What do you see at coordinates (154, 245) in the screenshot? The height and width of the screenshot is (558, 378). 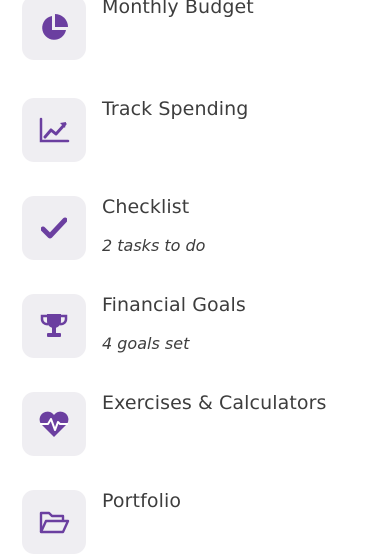 I see `menu-item-sublabel: 2 tasks to do` at bounding box center [154, 245].